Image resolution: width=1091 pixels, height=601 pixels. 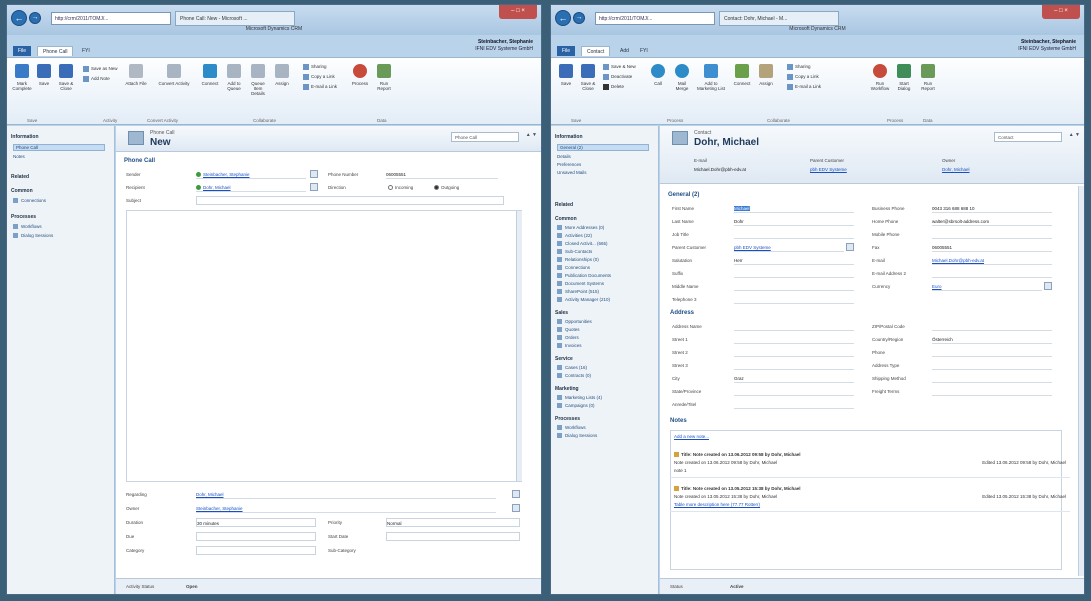 What do you see at coordinates (992, 352) in the screenshot?
I see `address-phone-field` at bounding box center [992, 352].